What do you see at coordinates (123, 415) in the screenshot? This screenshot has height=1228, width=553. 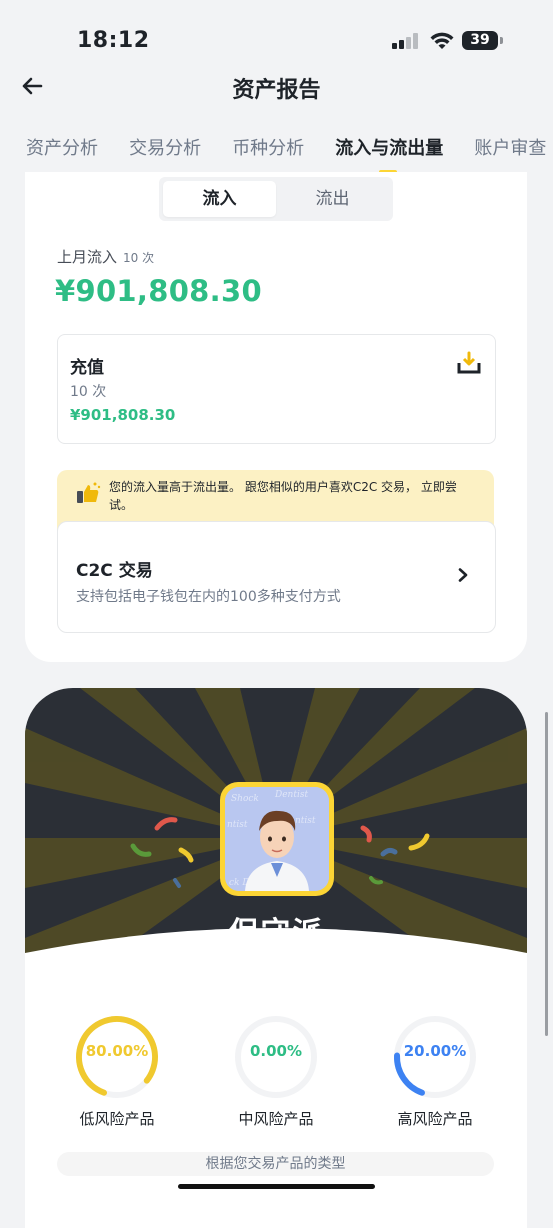 I see `deposit-amount: ¥901,808.30` at bounding box center [123, 415].